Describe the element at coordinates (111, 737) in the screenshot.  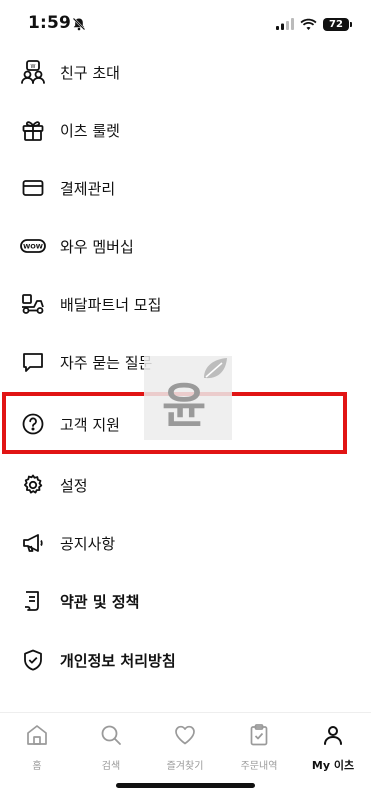
I see `search-icon` at that location.